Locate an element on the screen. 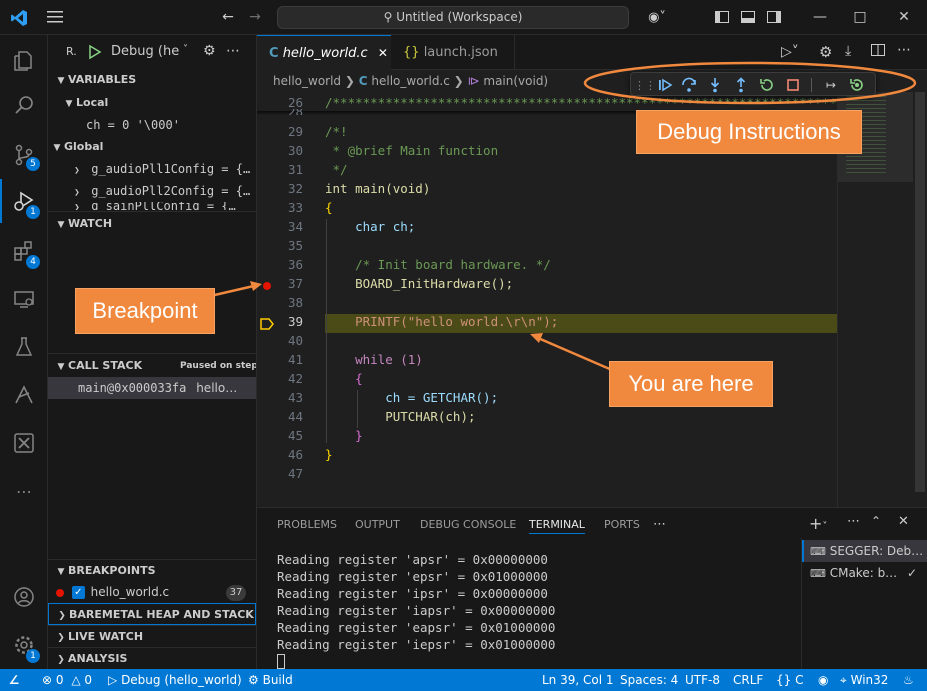 The width and height of the screenshot is (927, 691). testing-icon is located at coordinates (24, 347).